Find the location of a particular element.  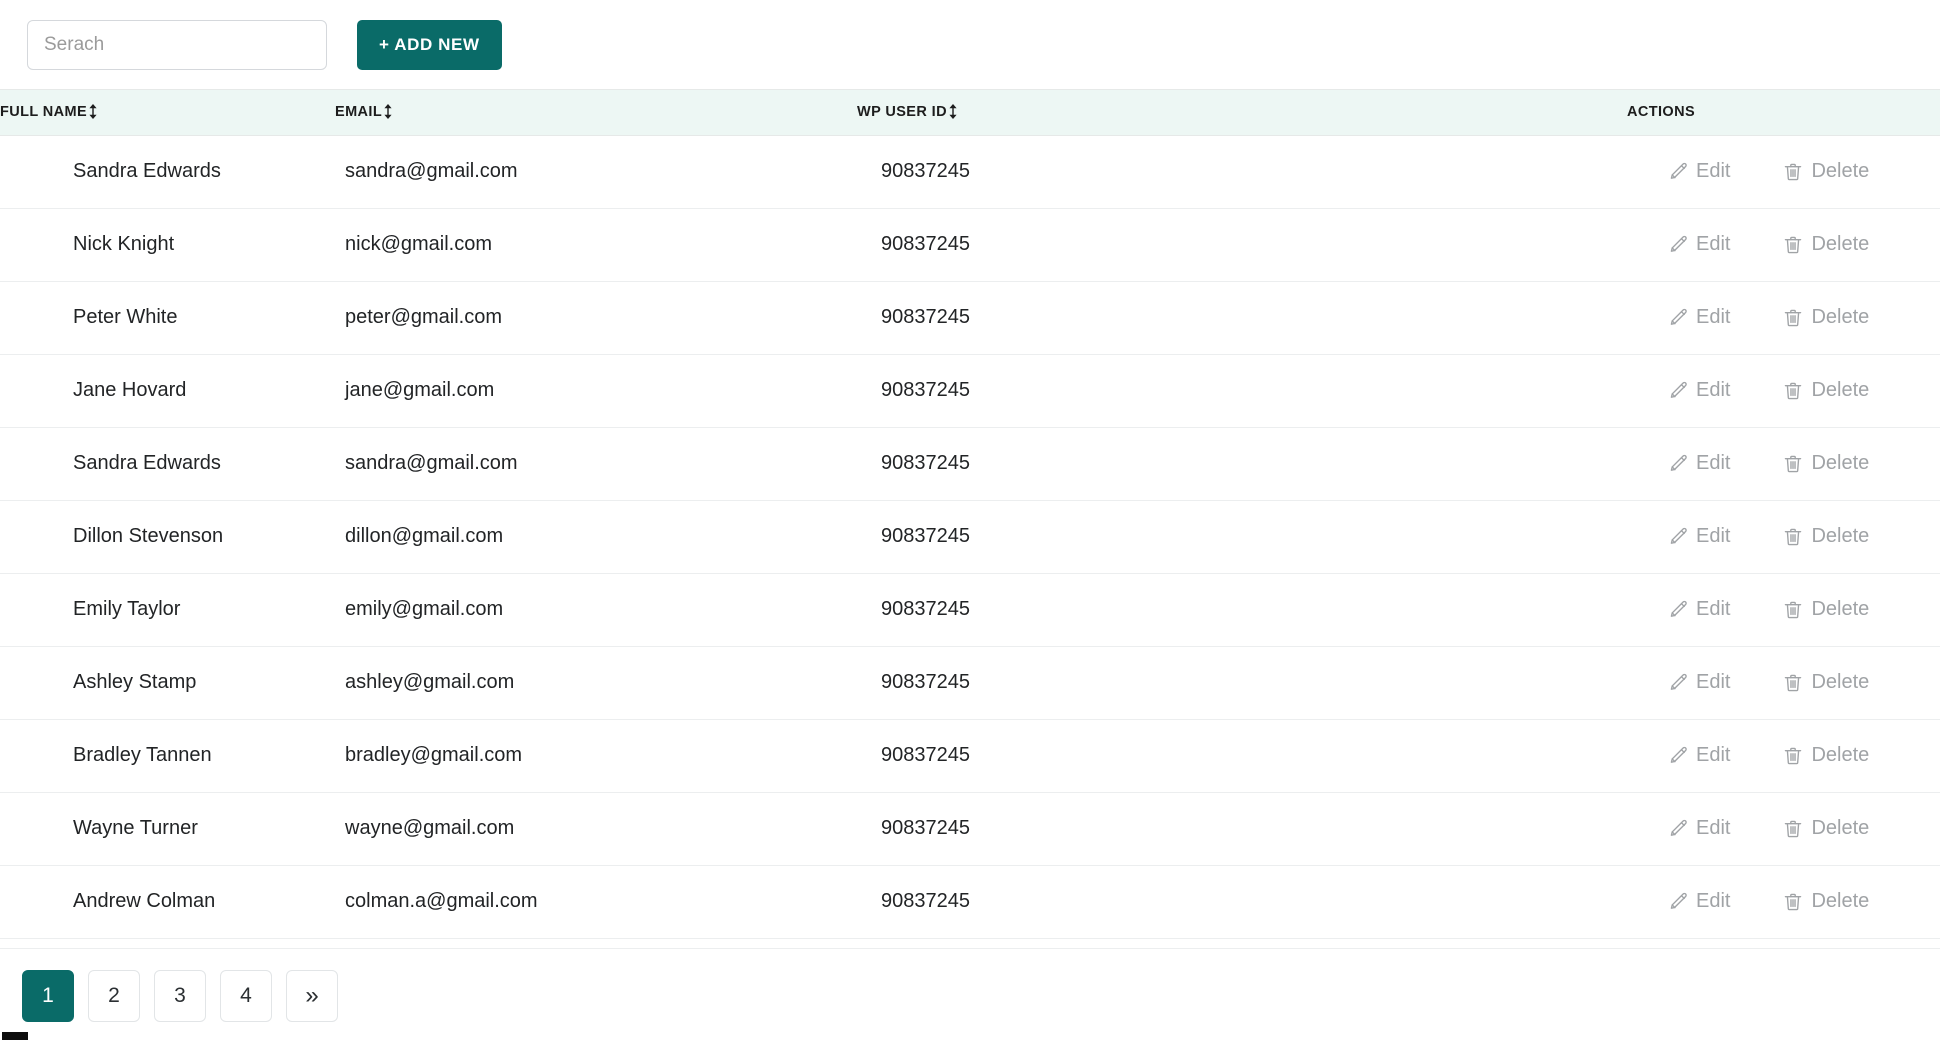

page-button-3: 3 is located at coordinates (180, 995).